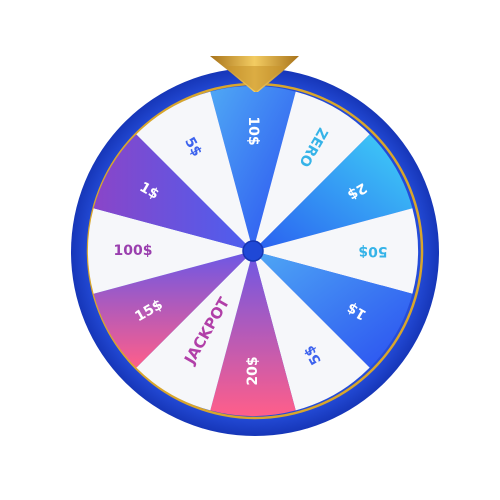 The width and height of the screenshot is (500, 500). Describe the element at coordinates (253, 251) in the screenshot. I see `center-hub-icon` at that location.